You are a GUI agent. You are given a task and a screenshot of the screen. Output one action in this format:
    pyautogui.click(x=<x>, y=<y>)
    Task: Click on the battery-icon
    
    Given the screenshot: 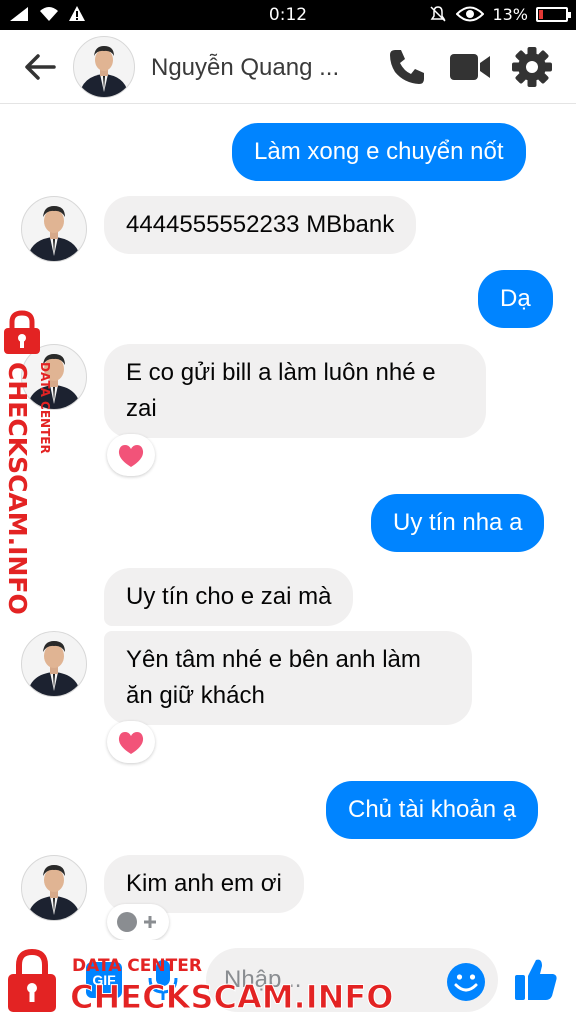 What is the action you would take?
    pyautogui.click(x=553, y=14)
    